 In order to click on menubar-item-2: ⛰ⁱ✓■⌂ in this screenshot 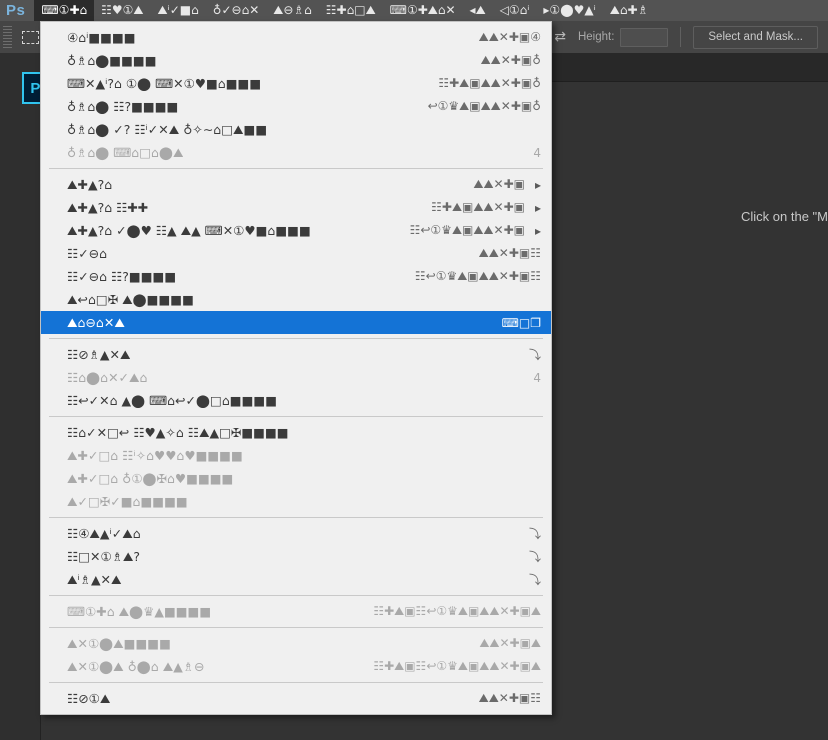, I will do `click(177, 10)`.